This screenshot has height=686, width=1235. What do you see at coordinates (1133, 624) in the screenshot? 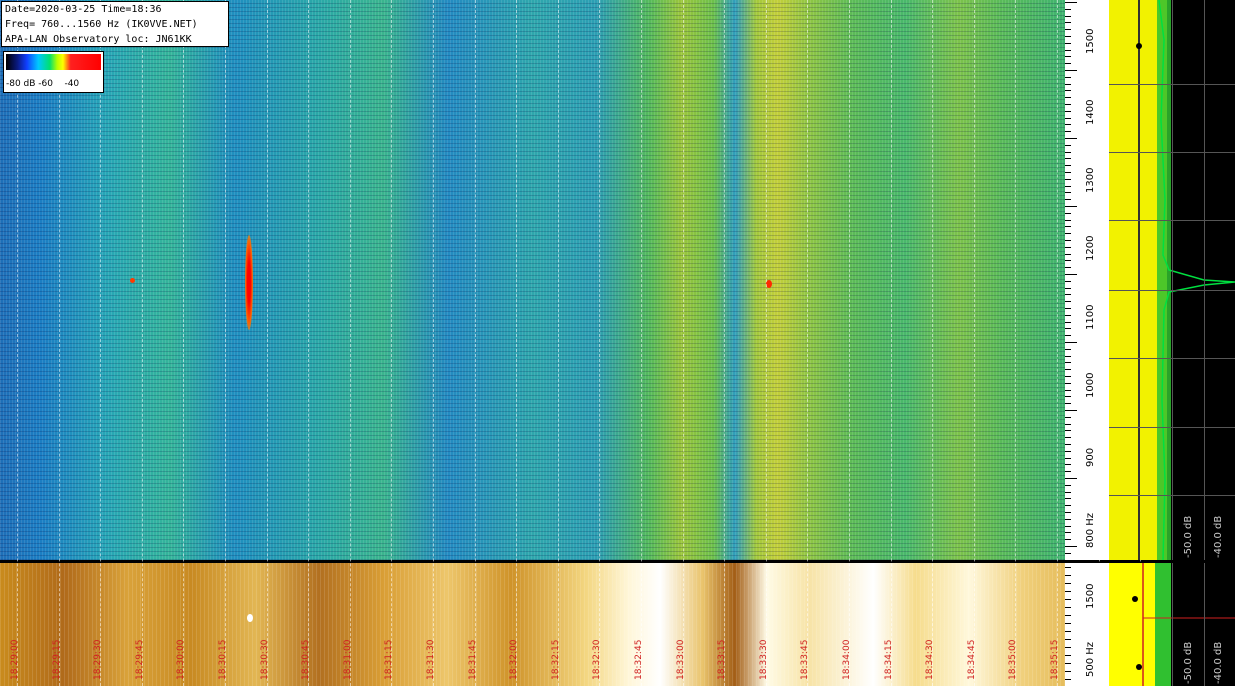
I see `spectrum-lower-fill` at bounding box center [1133, 624].